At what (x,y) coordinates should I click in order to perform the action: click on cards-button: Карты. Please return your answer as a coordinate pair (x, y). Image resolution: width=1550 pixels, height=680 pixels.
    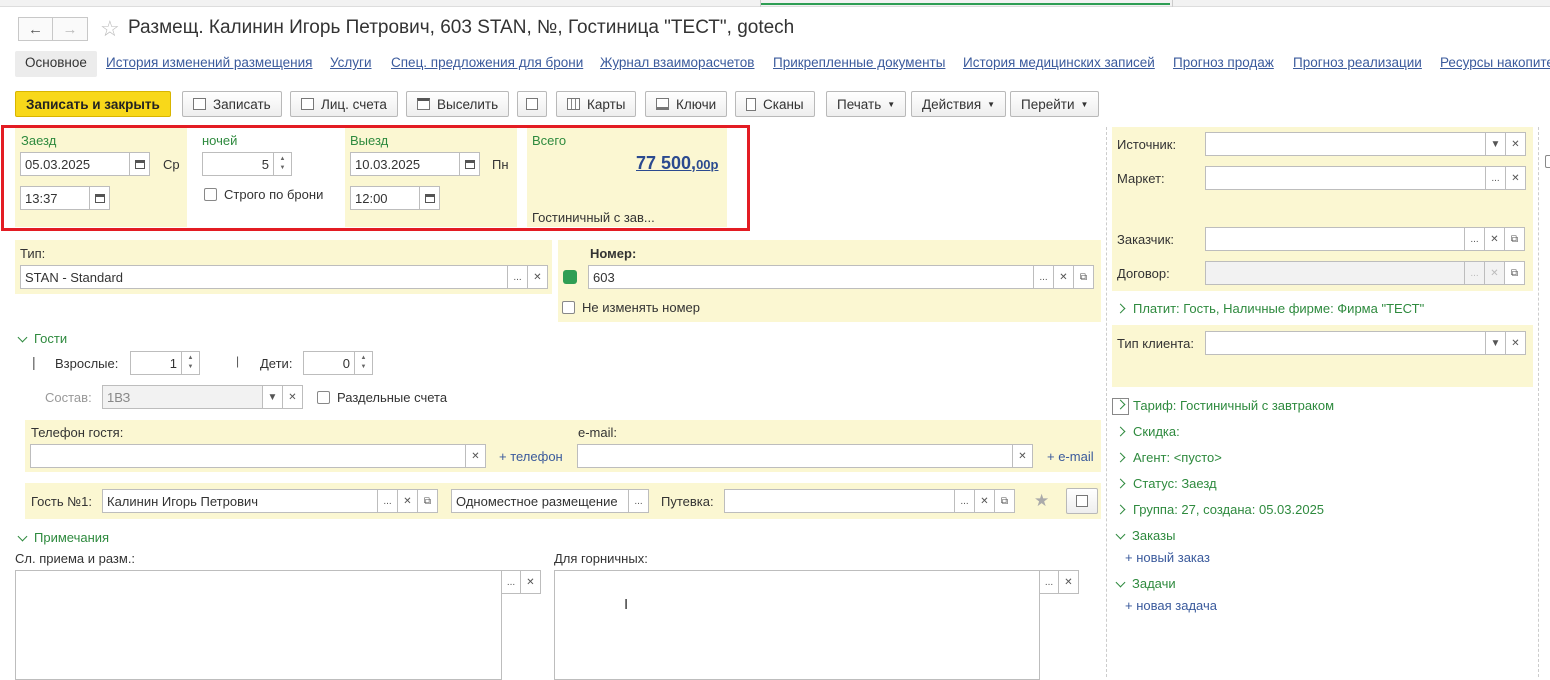
    Looking at the image, I should click on (596, 104).